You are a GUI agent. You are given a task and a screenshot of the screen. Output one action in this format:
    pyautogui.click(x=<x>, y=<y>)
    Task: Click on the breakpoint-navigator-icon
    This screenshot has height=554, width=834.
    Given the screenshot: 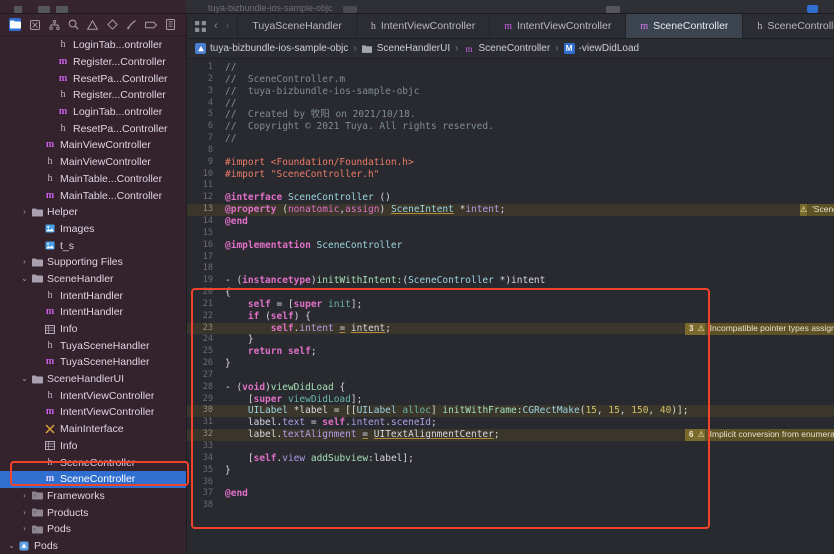 What is the action you would take?
    pyautogui.click(x=151, y=24)
    